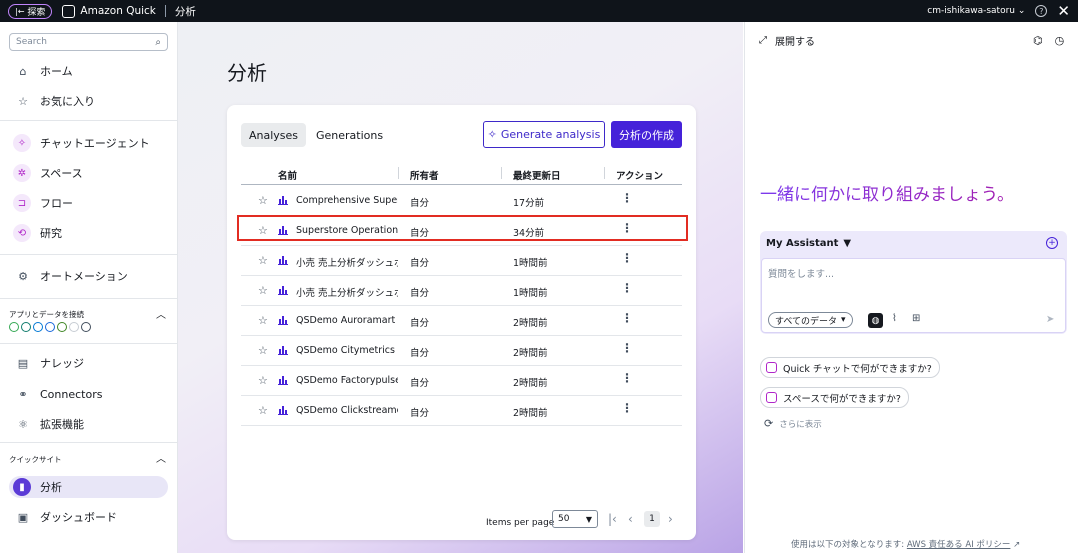  What do you see at coordinates (71, 394) in the screenshot?
I see `sidebar-item-label: Connectors` at bounding box center [71, 394].